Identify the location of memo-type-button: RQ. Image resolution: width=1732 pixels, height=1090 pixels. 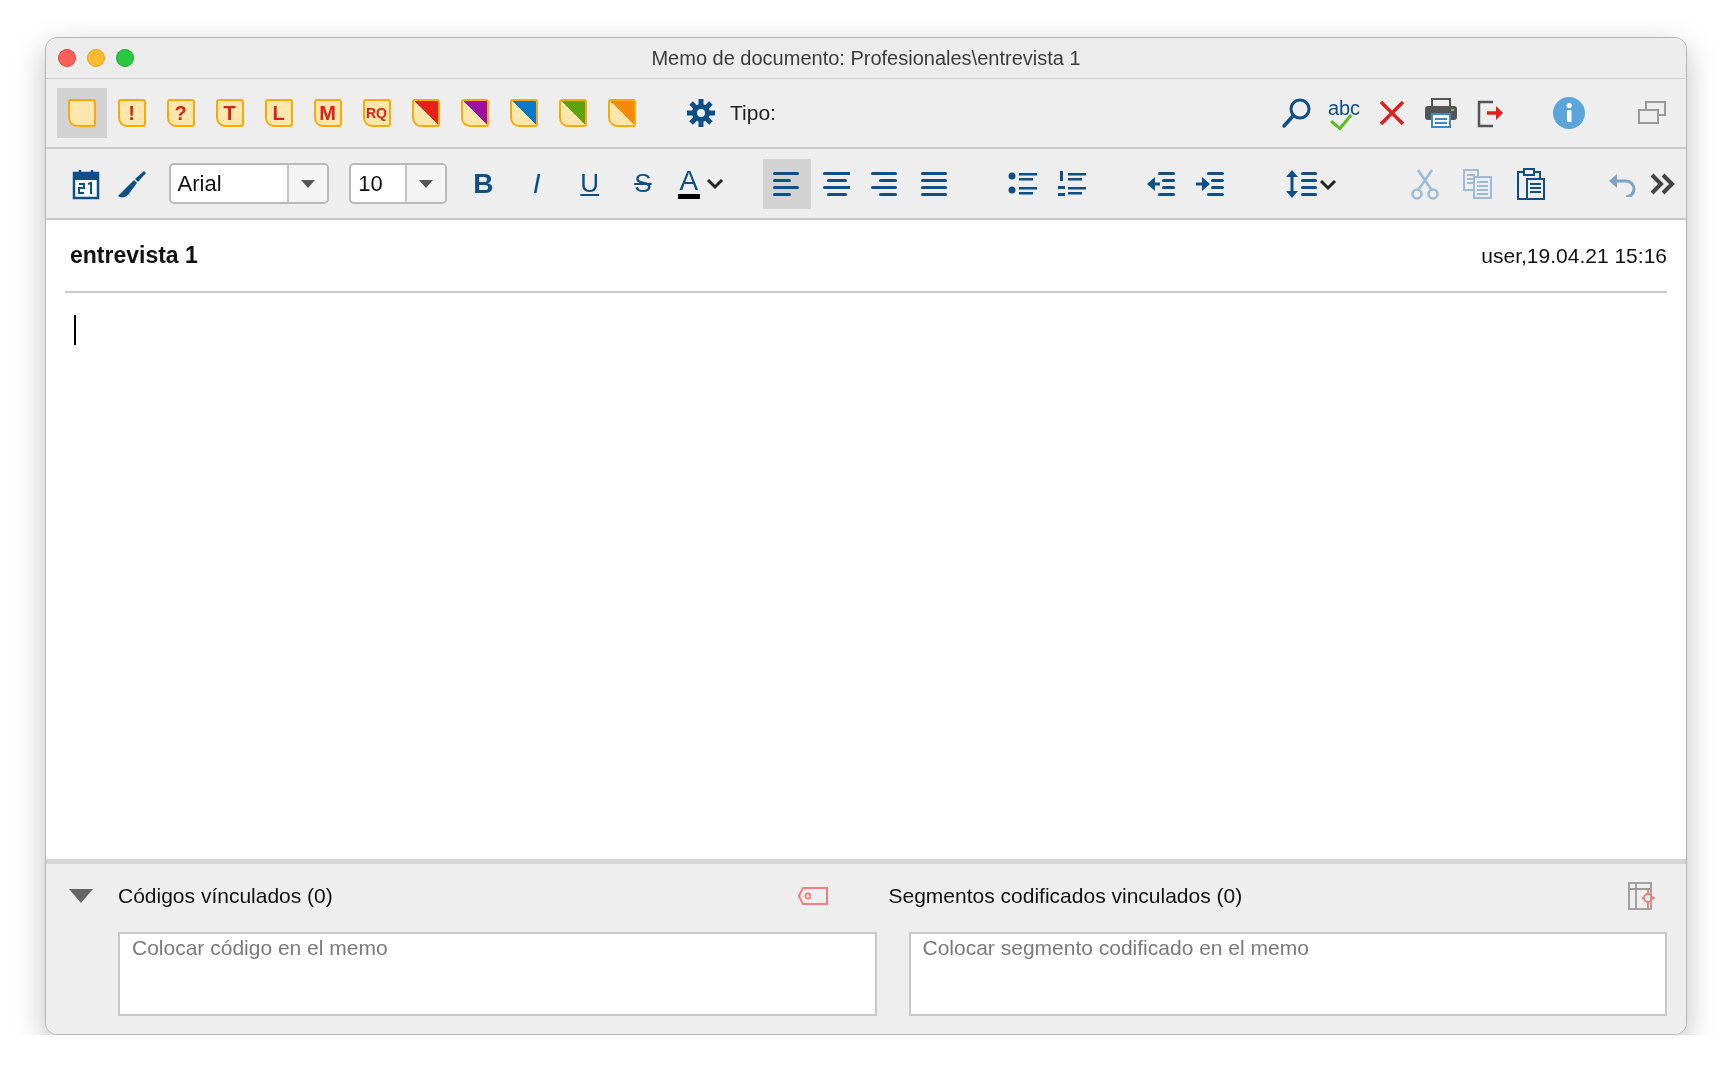
(376, 113).